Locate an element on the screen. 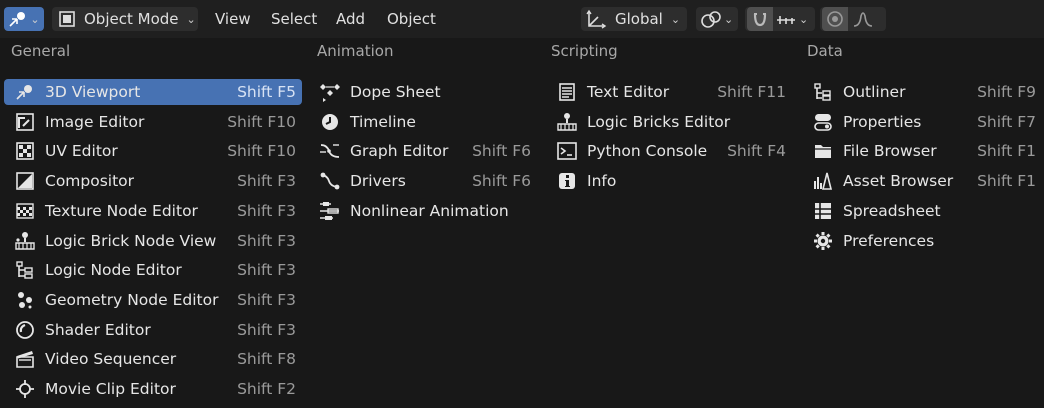 Image resolution: width=1044 pixels, height=408 pixels. menu-item-preferences: Preferences is located at coordinates (922, 241).